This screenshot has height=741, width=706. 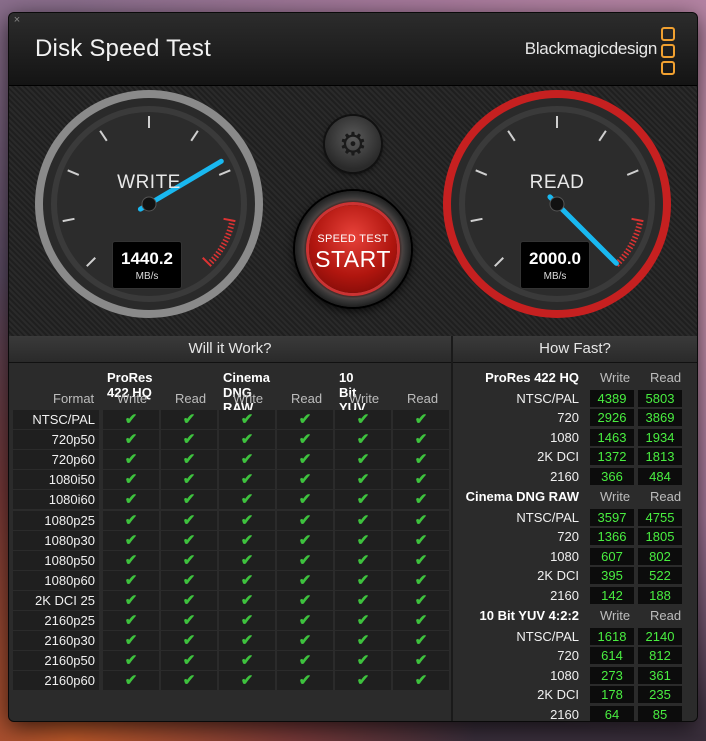 I want to click on write-fps-value: 2926, so click(x=612, y=418).